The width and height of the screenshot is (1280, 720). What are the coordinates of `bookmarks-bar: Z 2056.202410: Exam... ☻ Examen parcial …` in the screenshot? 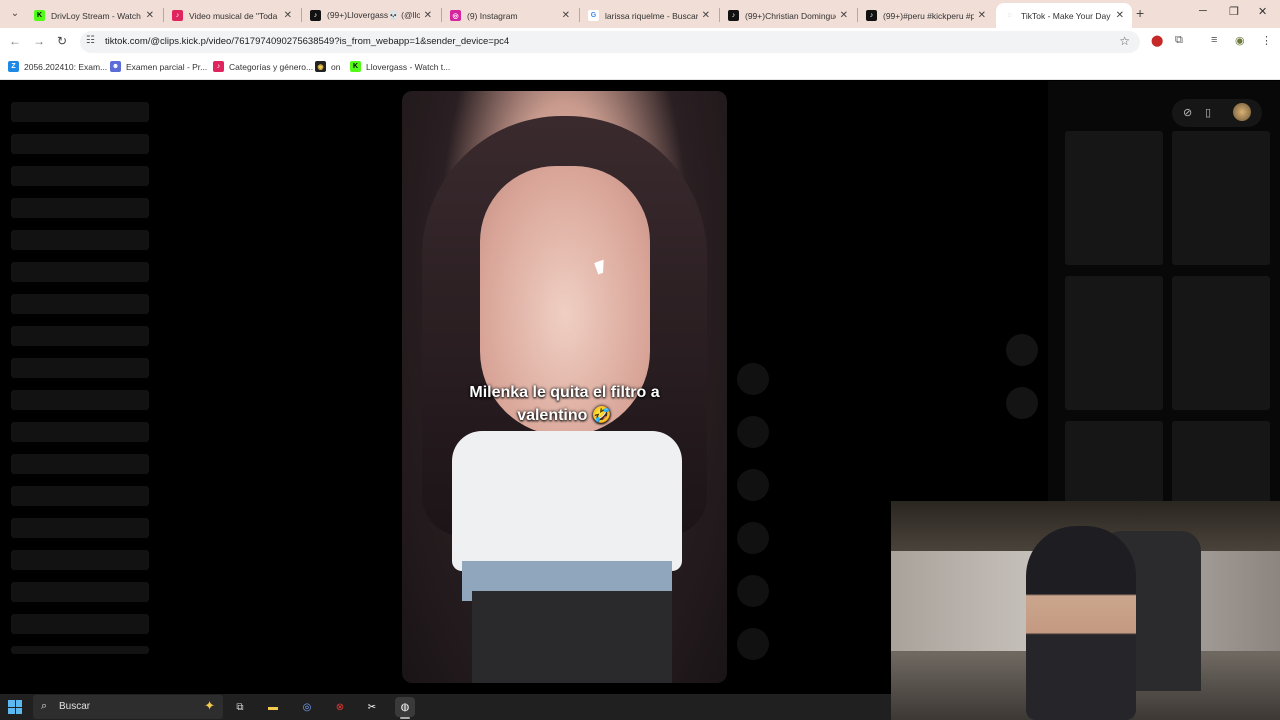 It's located at (640, 68).